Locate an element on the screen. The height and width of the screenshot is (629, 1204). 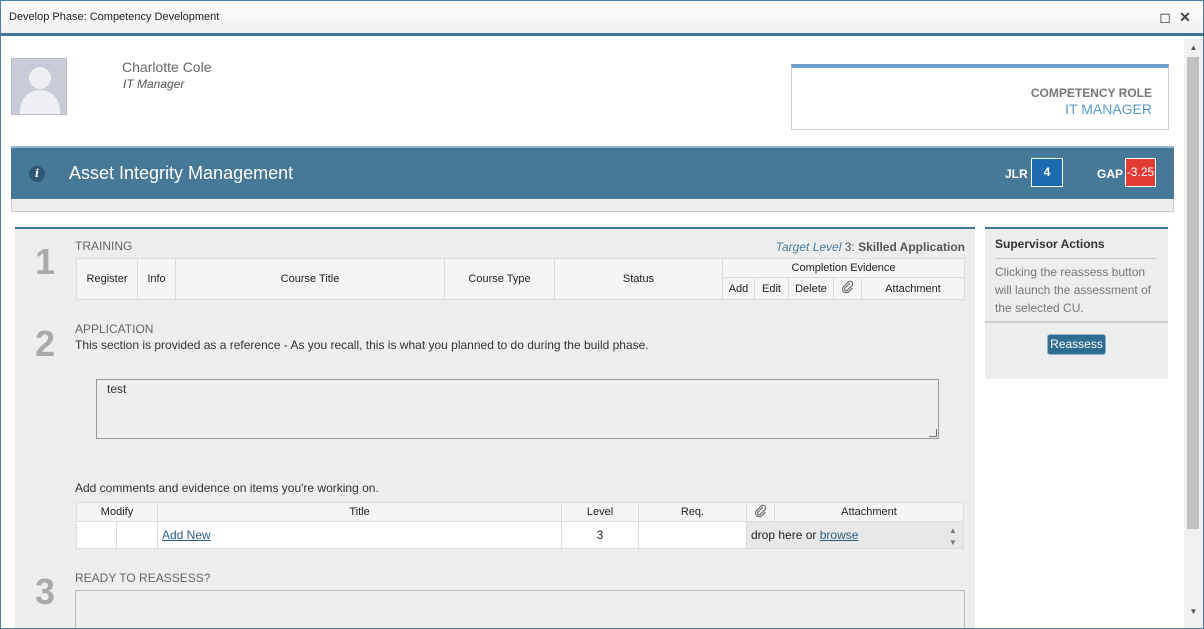
add-new-link: Add New is located at coordinates (186, 535).